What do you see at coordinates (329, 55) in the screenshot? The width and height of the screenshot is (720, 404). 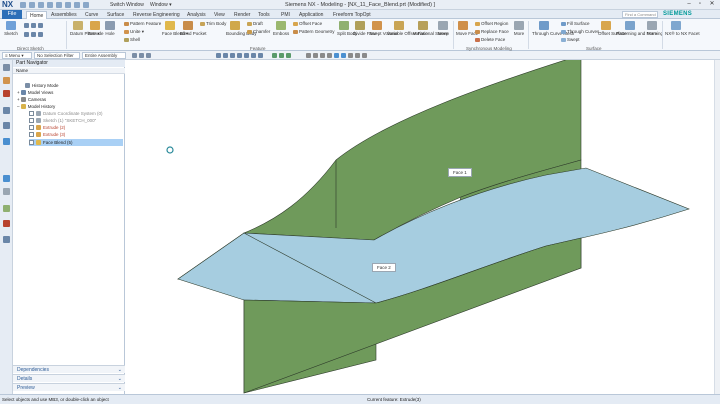 I see `pan-icon` at bounding box center [329, 55].